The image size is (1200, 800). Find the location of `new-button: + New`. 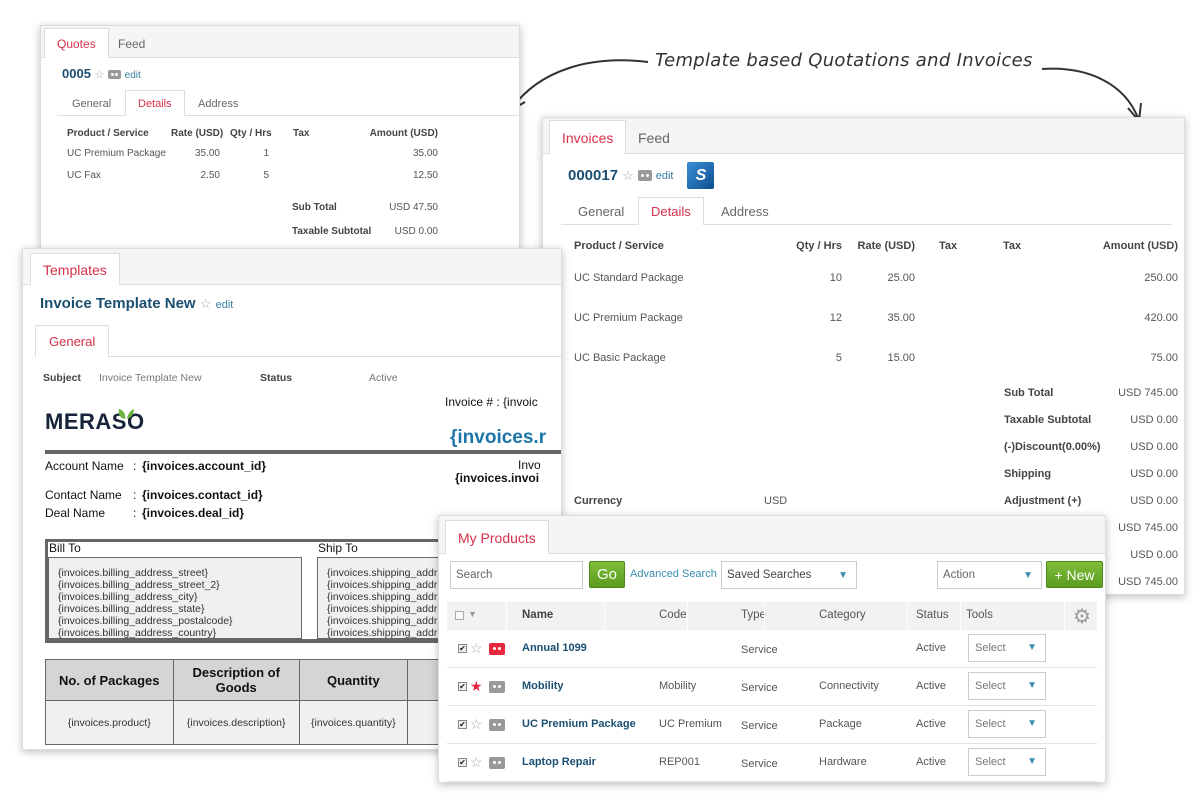

new-button: + New is located at coordinates (1074, 574).